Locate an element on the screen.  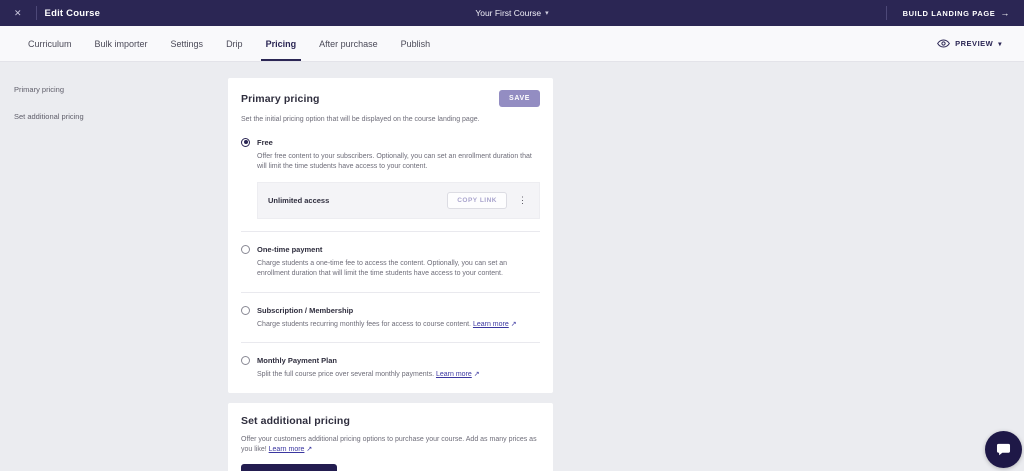
tab-publish: Publish is located at coordinates (416, 43).